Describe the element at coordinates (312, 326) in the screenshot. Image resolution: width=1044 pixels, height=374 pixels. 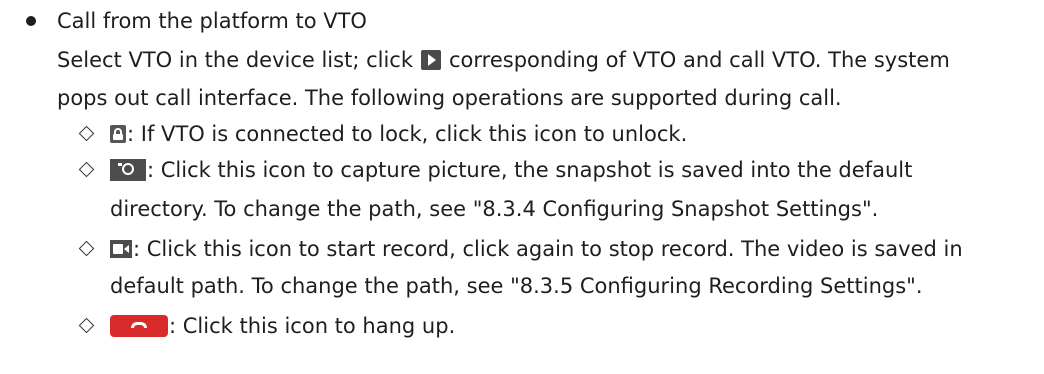
I see `item-text: : Click this icon to hang up.` at that location.